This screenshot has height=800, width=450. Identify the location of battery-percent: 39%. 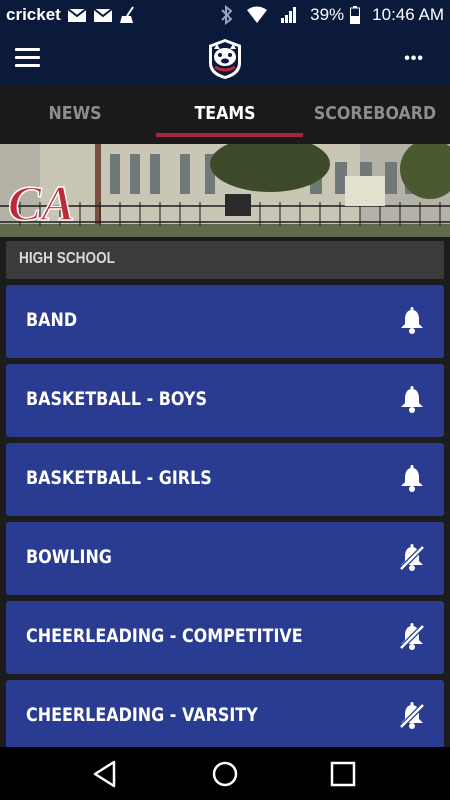
(327, 14).